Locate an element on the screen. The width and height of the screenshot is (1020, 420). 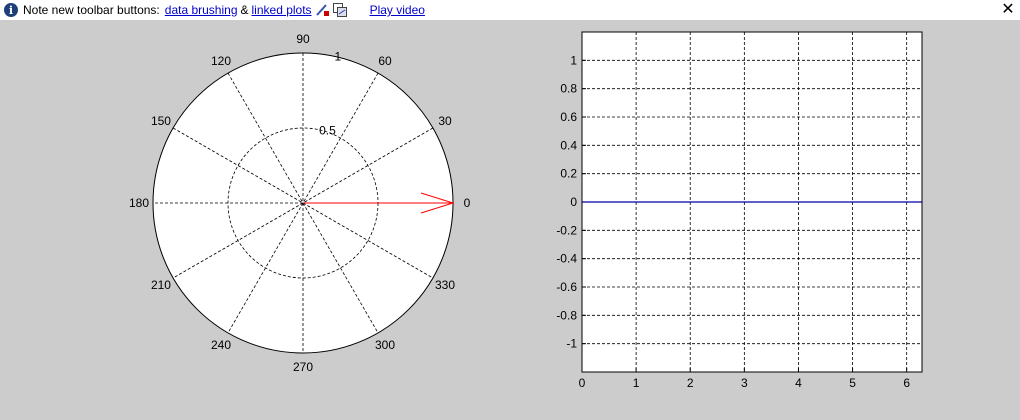
polar-angle-tick-label: 150 is located at coordinates (161, 121).